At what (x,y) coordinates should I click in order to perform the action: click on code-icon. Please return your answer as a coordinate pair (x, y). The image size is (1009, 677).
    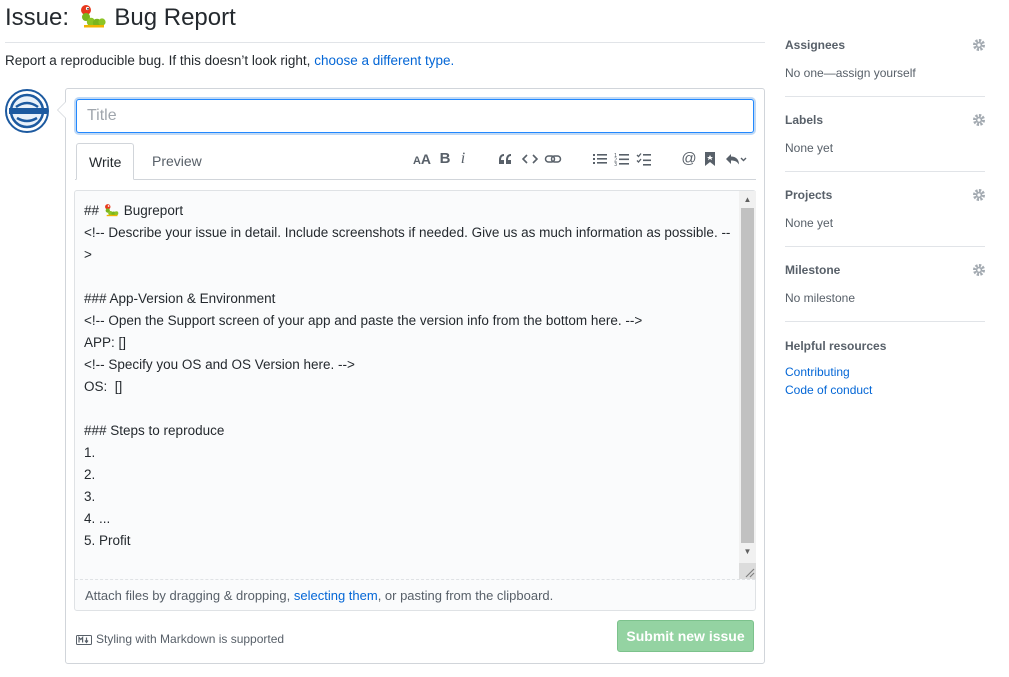
    Looking at the image, I should click on (531, 159).